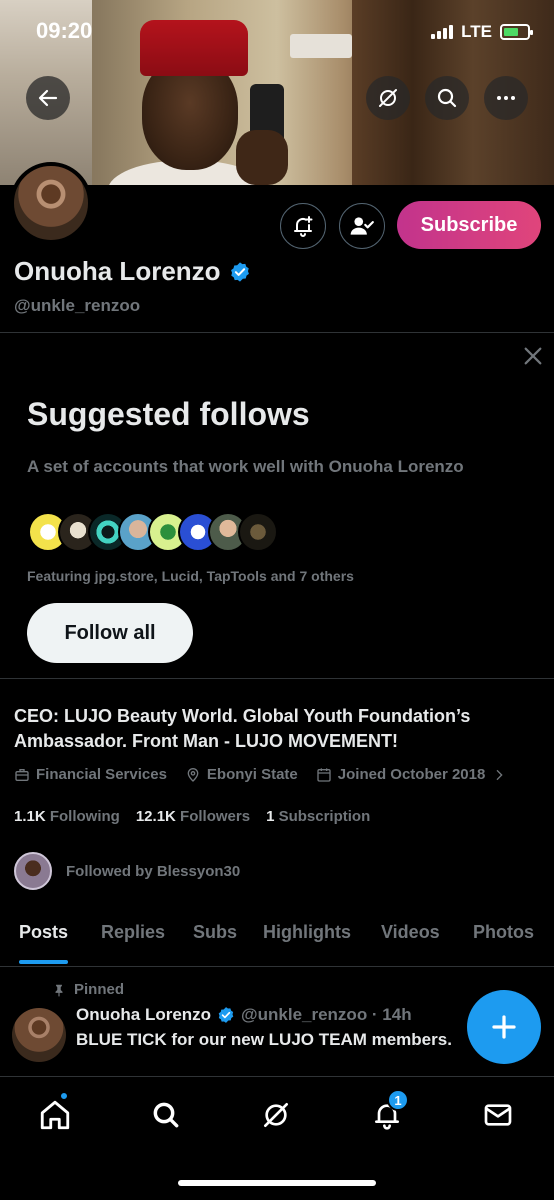  I want to click on location-pin-icon, so click(193, 774).